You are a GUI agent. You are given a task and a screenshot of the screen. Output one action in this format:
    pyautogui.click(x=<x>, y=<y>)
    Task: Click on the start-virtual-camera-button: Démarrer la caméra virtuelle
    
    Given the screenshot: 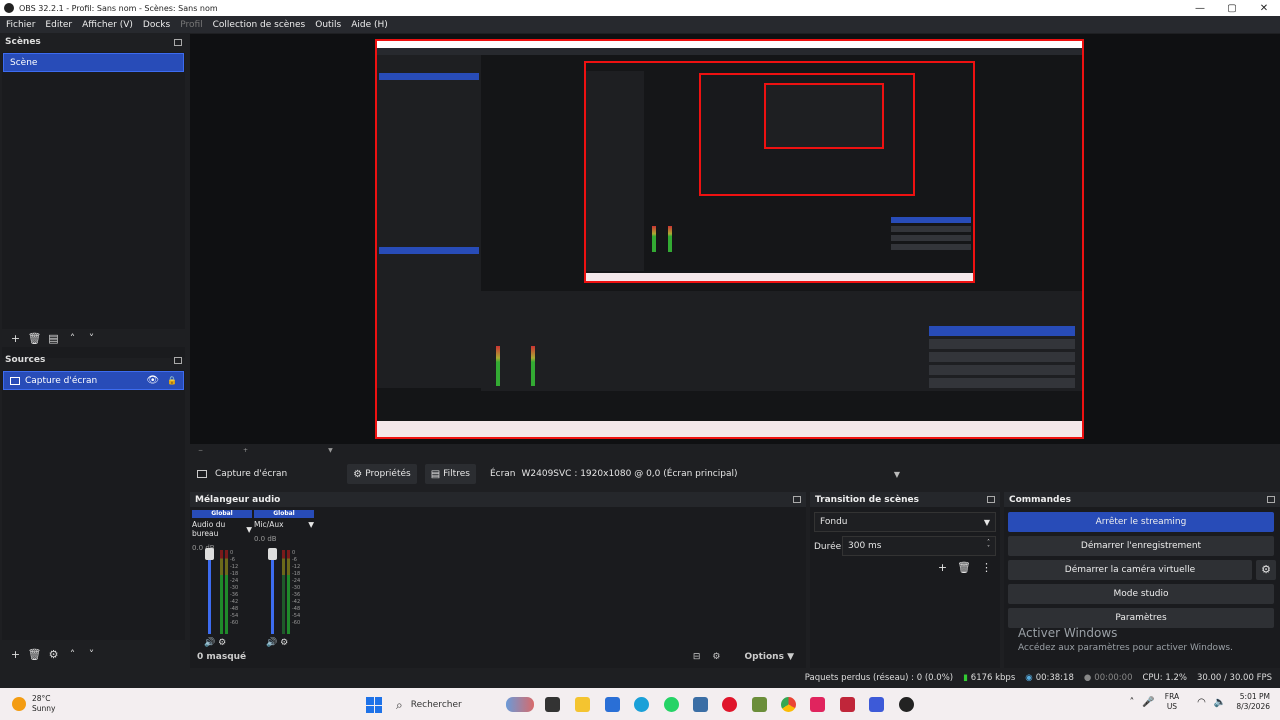 What is the action you would take?
    pyautogui.click(x=1130, y=570)
    